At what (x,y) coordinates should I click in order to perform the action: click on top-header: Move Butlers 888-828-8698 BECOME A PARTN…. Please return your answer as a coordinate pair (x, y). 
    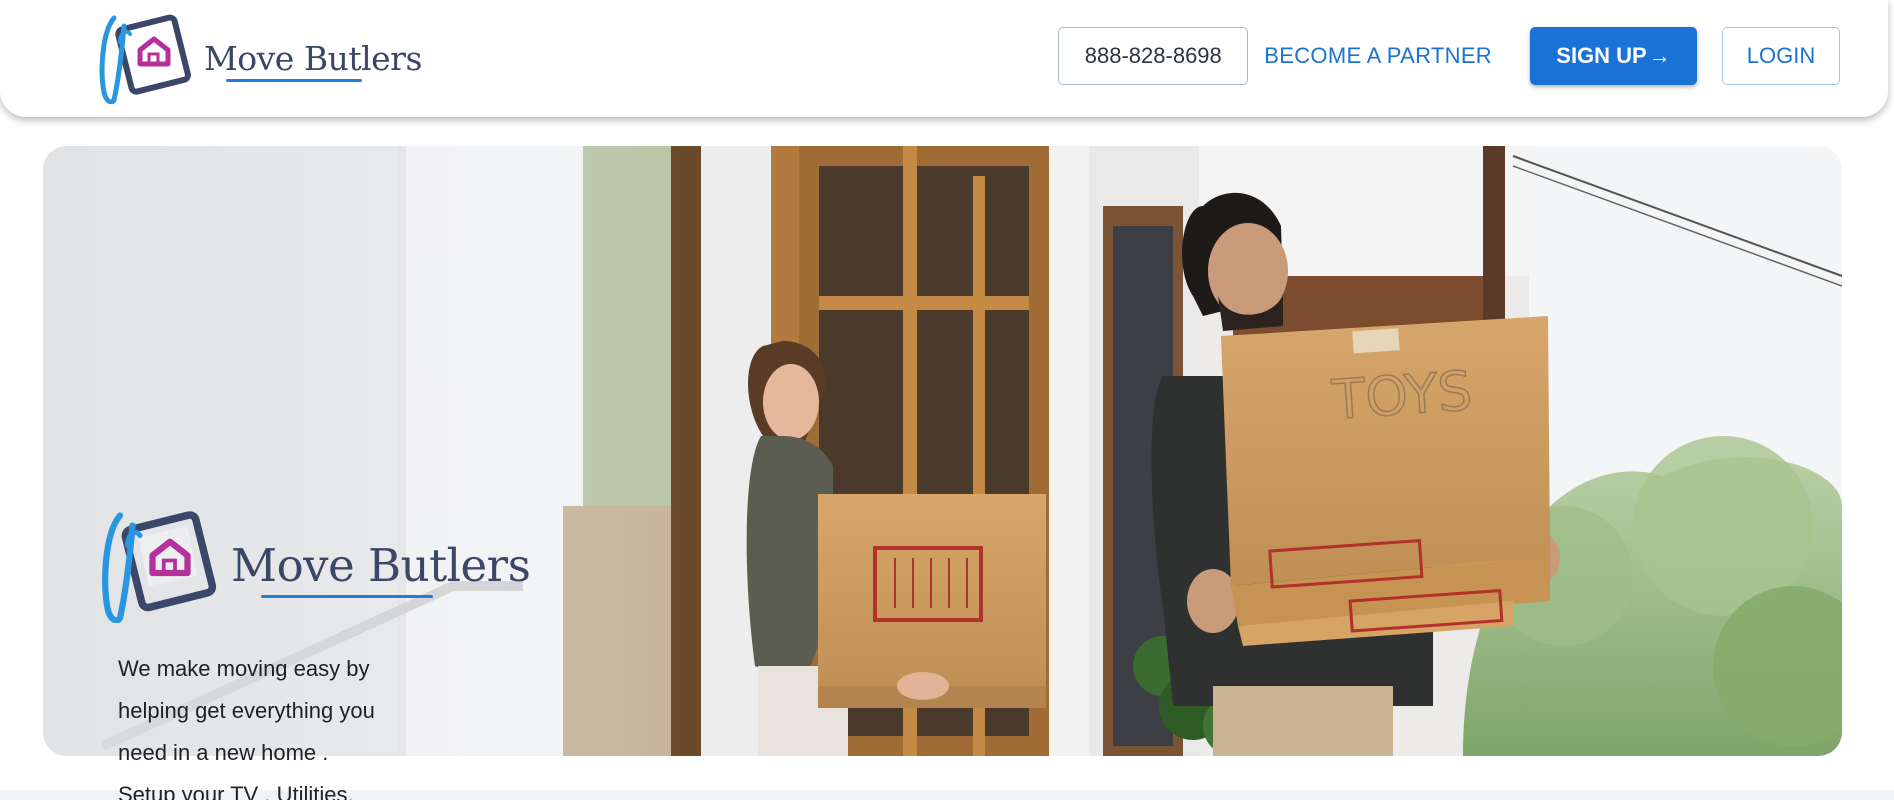
    Looking at the image, I should click on (944, 58).